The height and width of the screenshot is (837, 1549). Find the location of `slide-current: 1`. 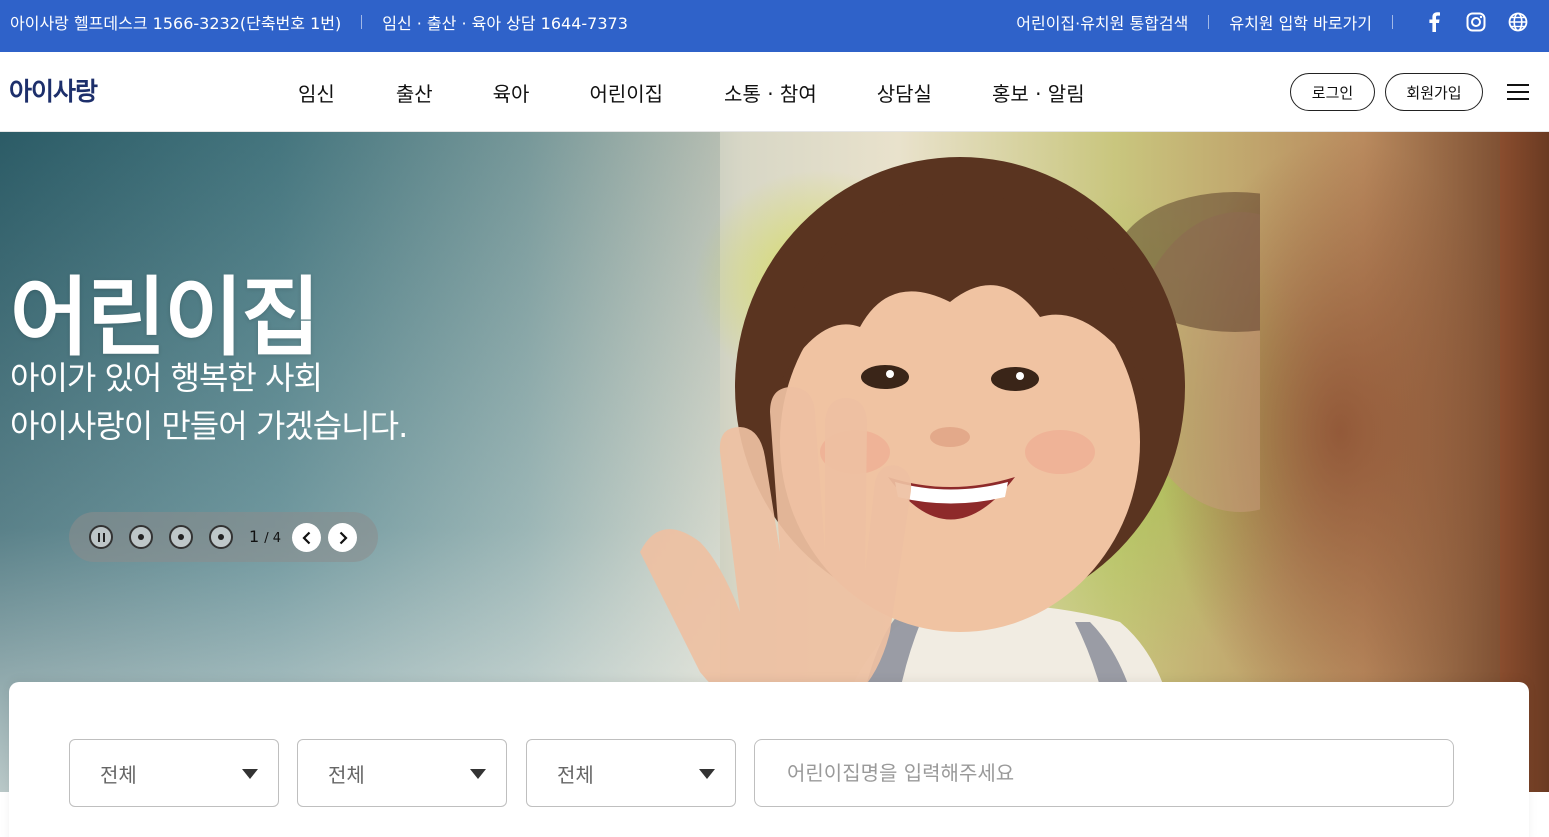

slide-current: 1 is located at coordinates (254, 536).